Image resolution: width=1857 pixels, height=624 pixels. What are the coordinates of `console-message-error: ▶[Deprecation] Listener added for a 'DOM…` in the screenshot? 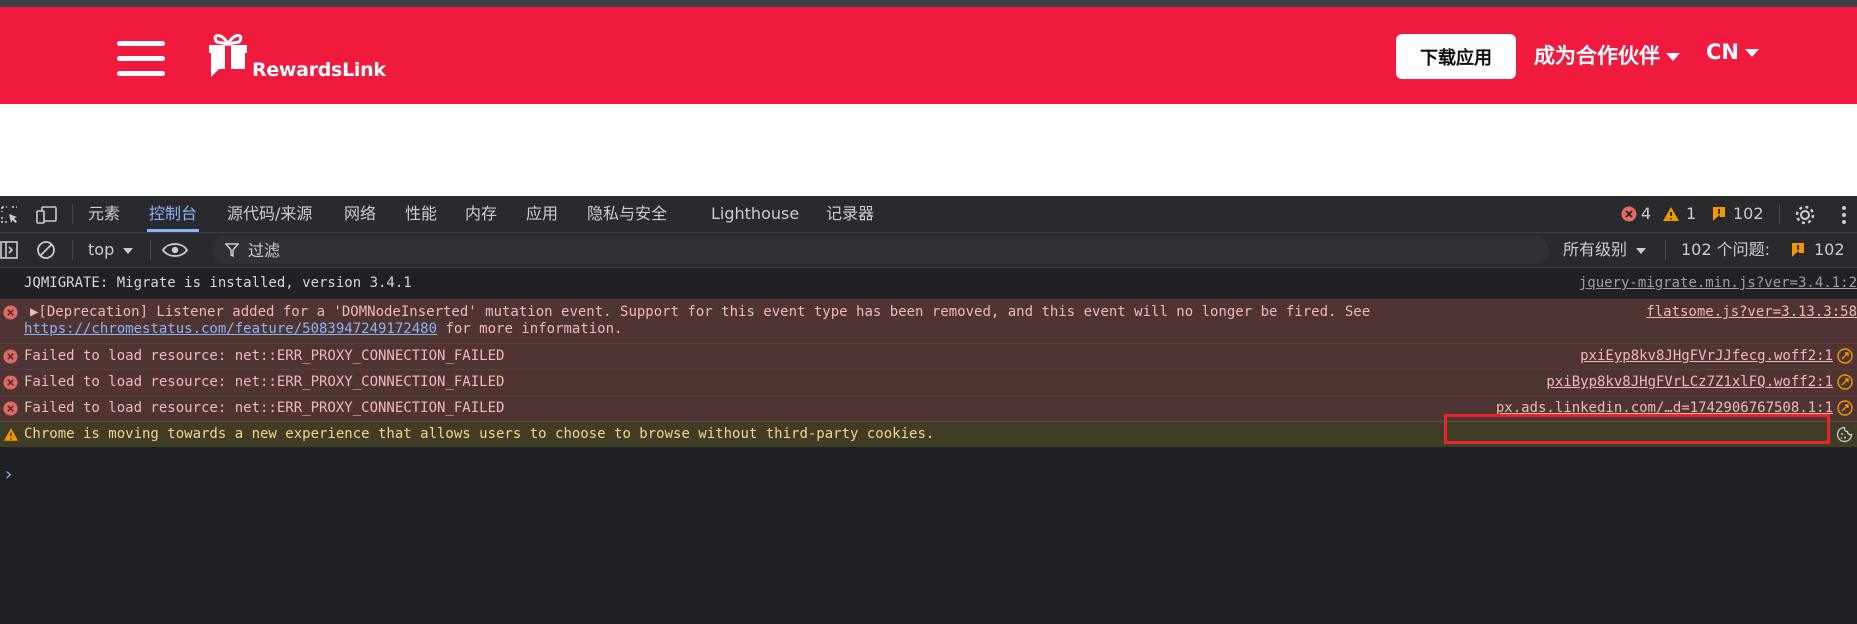 It's located at (928, 321).